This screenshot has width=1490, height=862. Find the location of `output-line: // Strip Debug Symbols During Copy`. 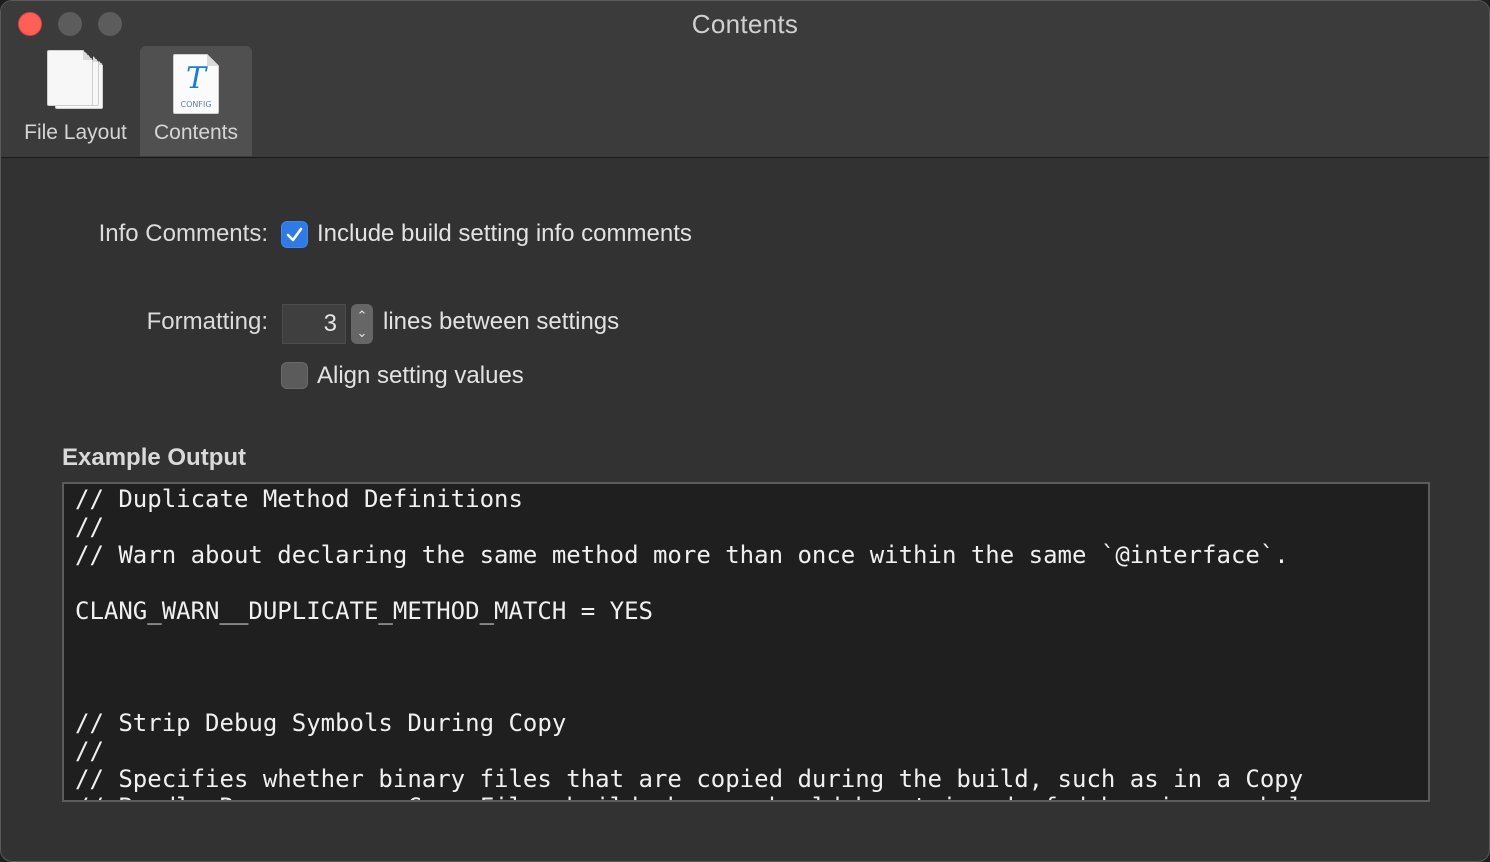

output-line: // Strip Debug Symbols During Copy is located at coordinates (321, 723).